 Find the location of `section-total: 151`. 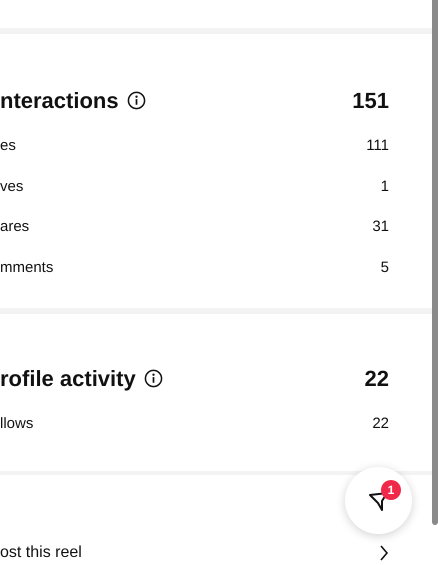

section-total: 151 is located at coordinates (370, 100).